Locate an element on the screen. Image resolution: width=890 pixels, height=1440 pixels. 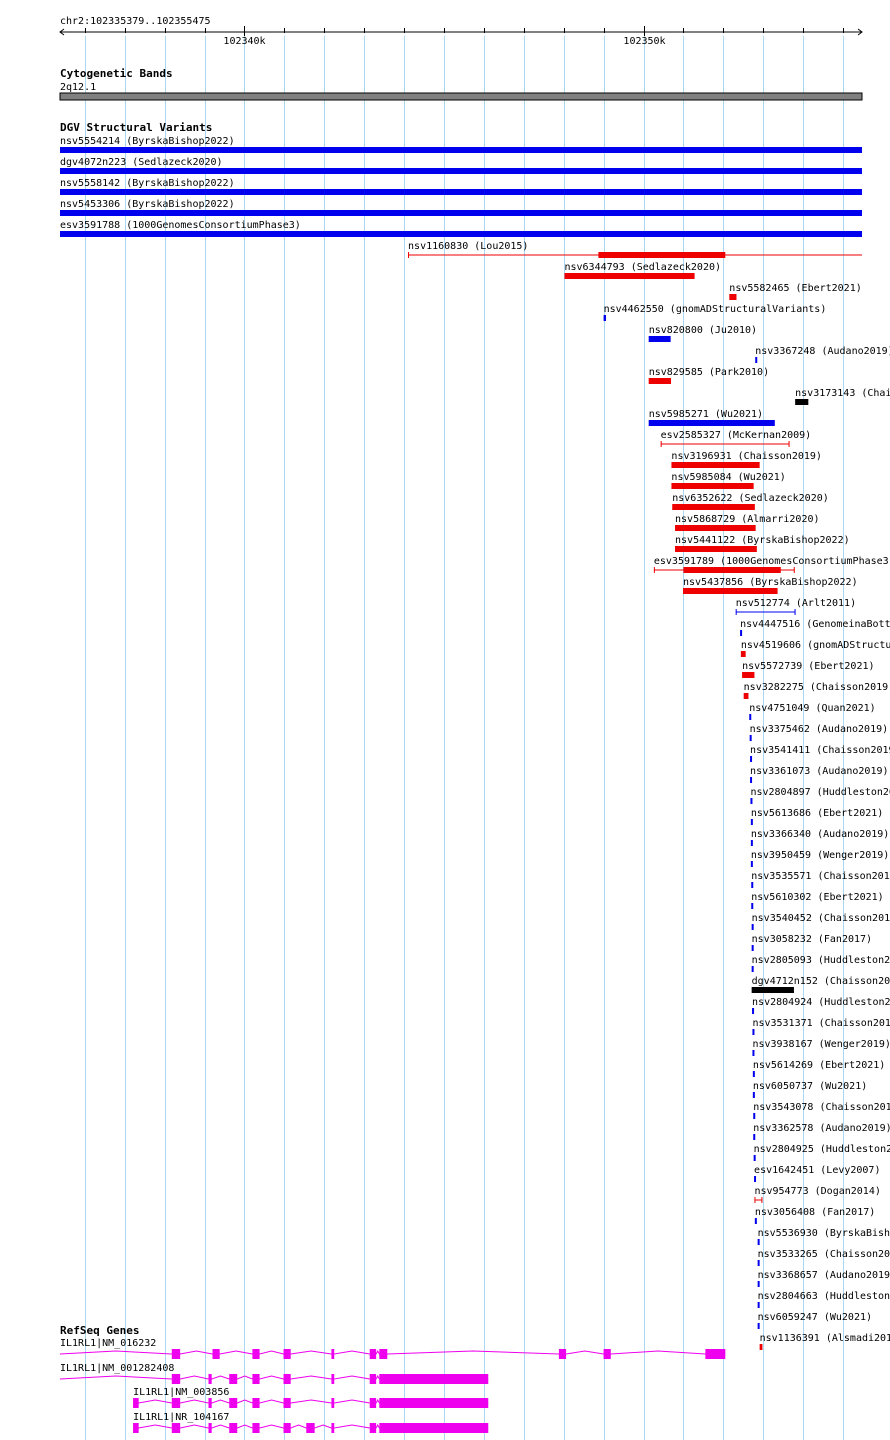
refseq-gene: IL1RL1|NM_016232 is located at coordinates (392, 1348).